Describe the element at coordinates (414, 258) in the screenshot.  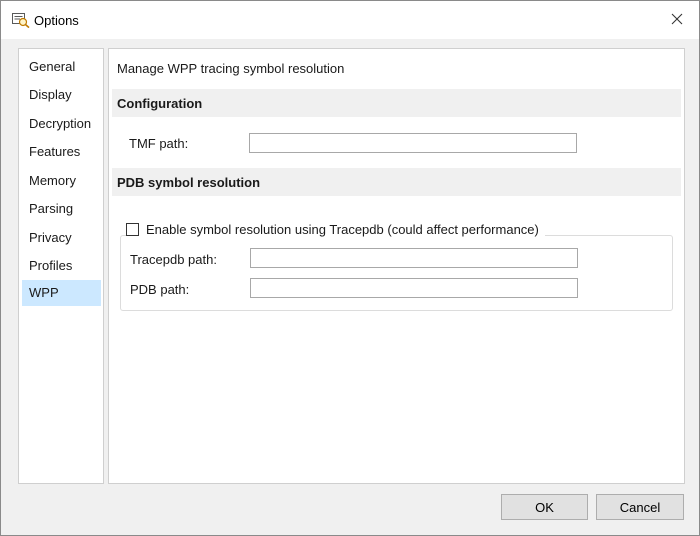
I see `tracepdb-path-input` at that location.